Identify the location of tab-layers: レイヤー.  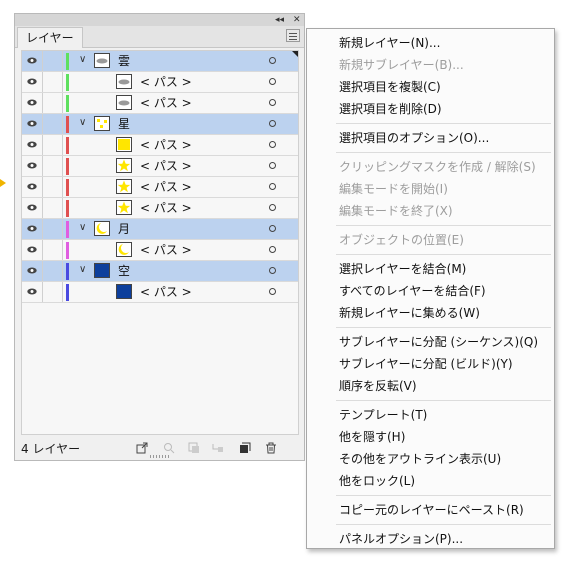
(50, 37).